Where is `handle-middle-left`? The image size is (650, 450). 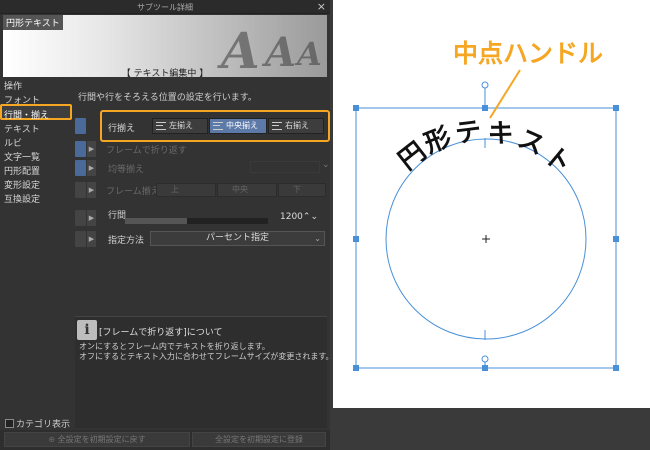
handle-middle-left is located at coordinates (356, 239).